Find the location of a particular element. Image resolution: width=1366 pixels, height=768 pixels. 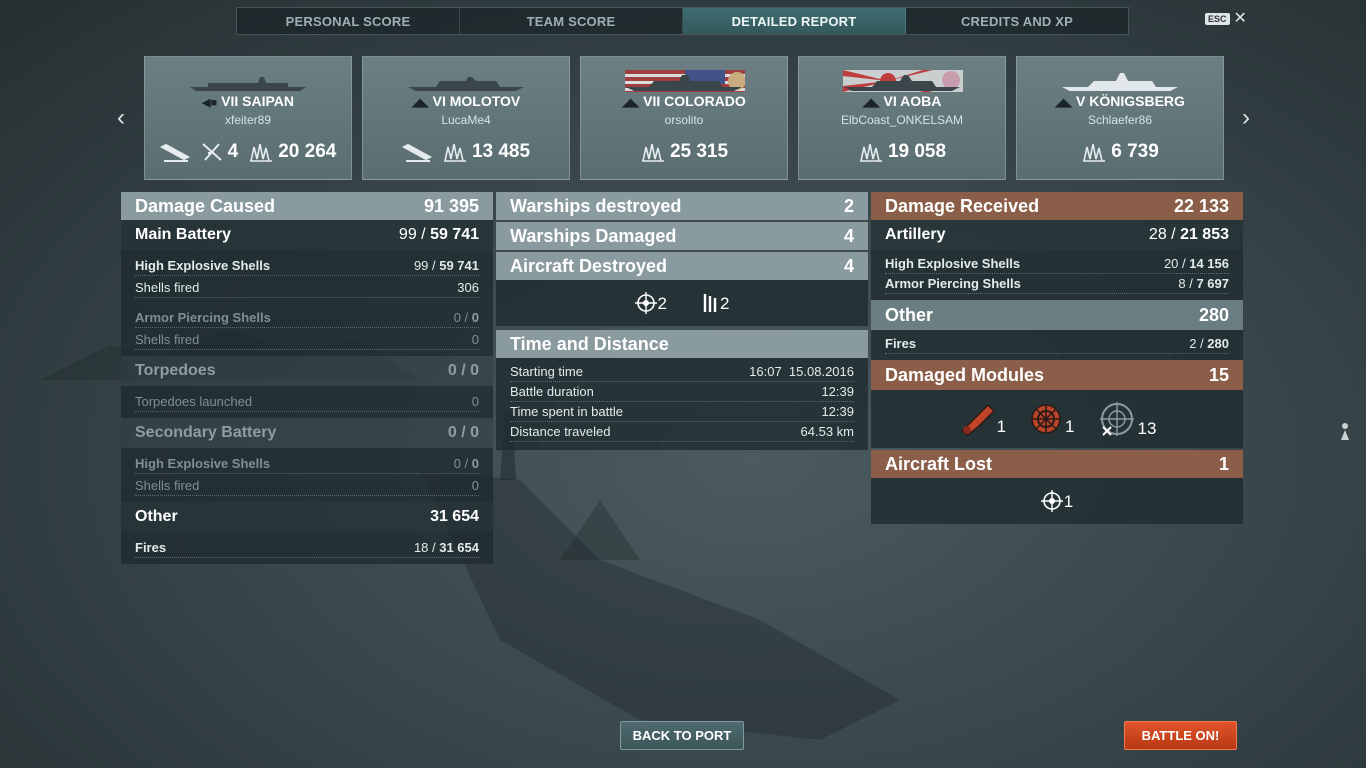

received-other-header: Other 280 is located at coordinates (1057, 315).